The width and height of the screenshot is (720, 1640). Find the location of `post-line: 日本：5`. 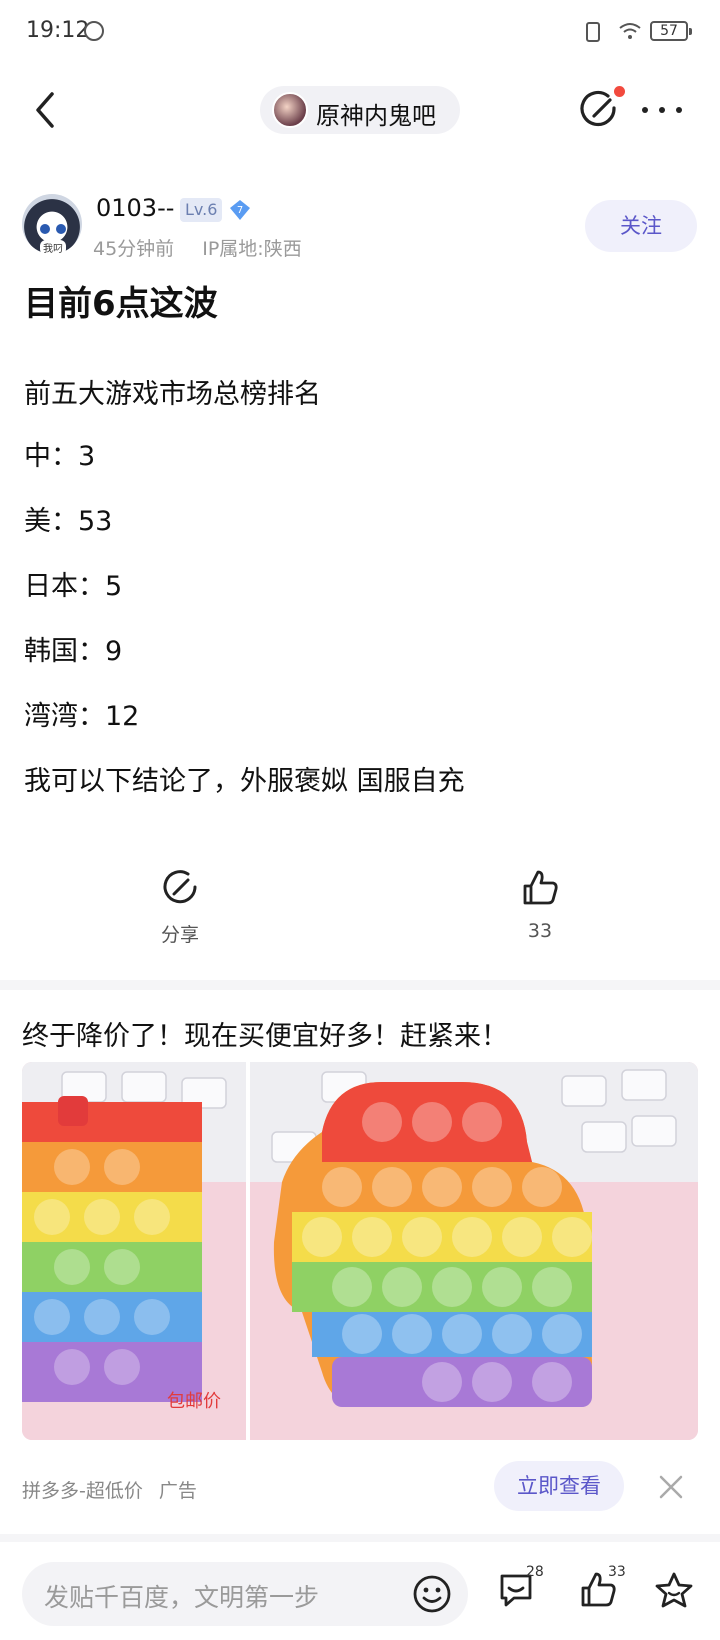

post-line: 日本：5 is located at coordinates (73, 586).